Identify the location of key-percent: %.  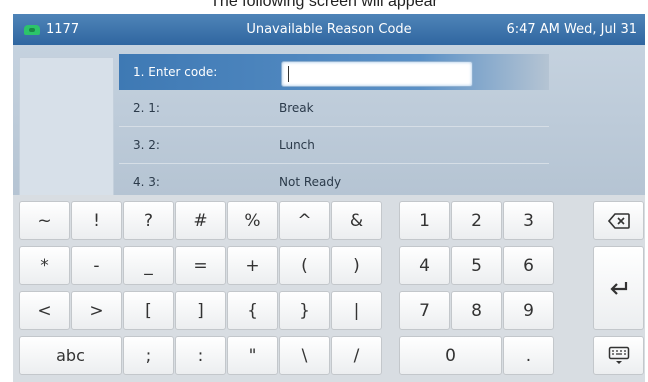
(252, 220).